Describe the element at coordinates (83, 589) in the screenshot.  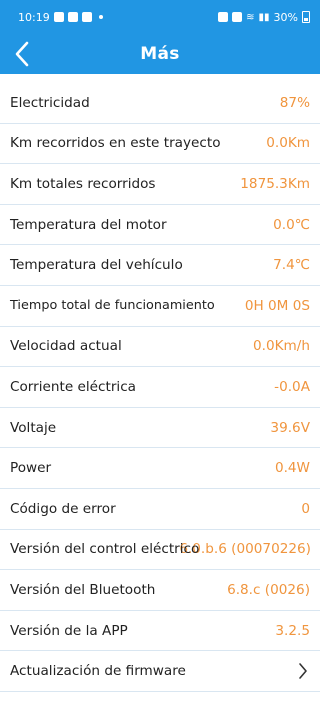
I see `row-label: Versión del Bluetooth` at that location.